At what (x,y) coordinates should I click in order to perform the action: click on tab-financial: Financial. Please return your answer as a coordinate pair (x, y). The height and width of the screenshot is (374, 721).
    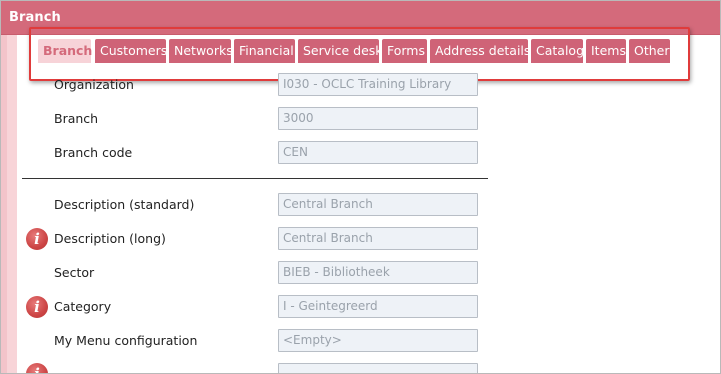
    Looking at the image, I should click on (264, 51).